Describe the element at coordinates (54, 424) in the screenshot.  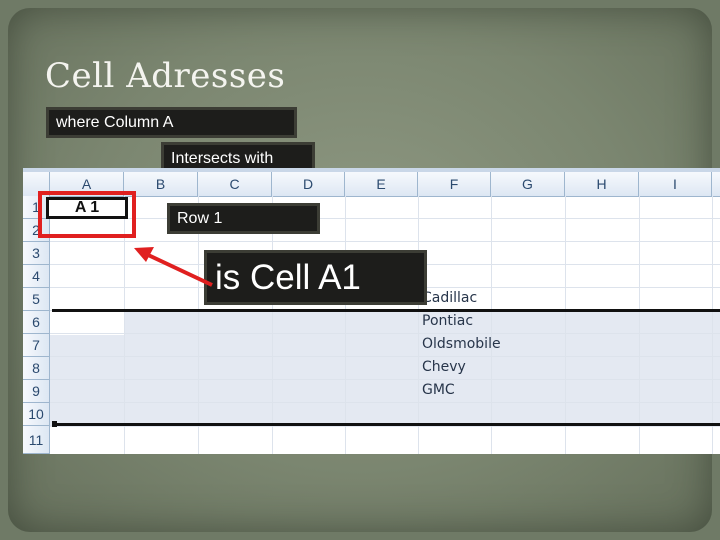
I see `fill-handle` at that location.